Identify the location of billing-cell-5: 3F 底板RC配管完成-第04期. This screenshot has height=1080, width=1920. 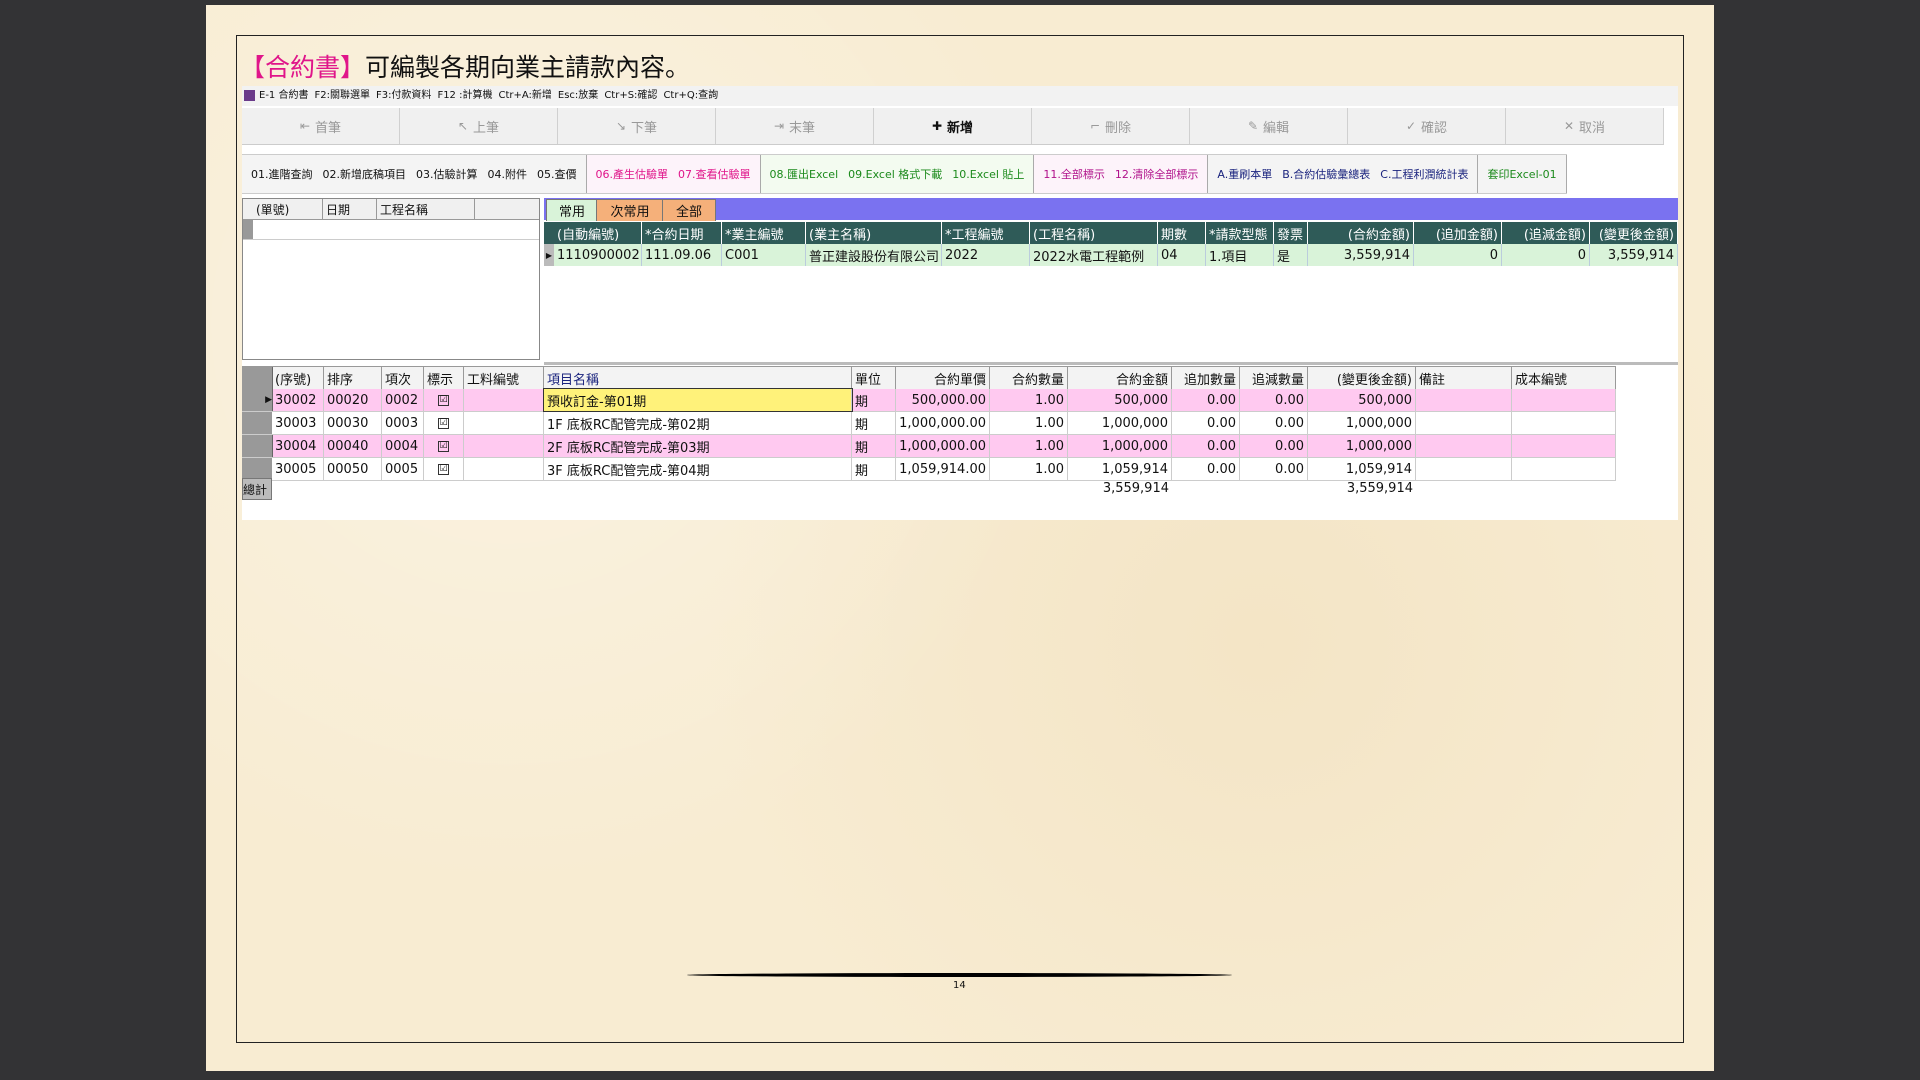
(698, 469).